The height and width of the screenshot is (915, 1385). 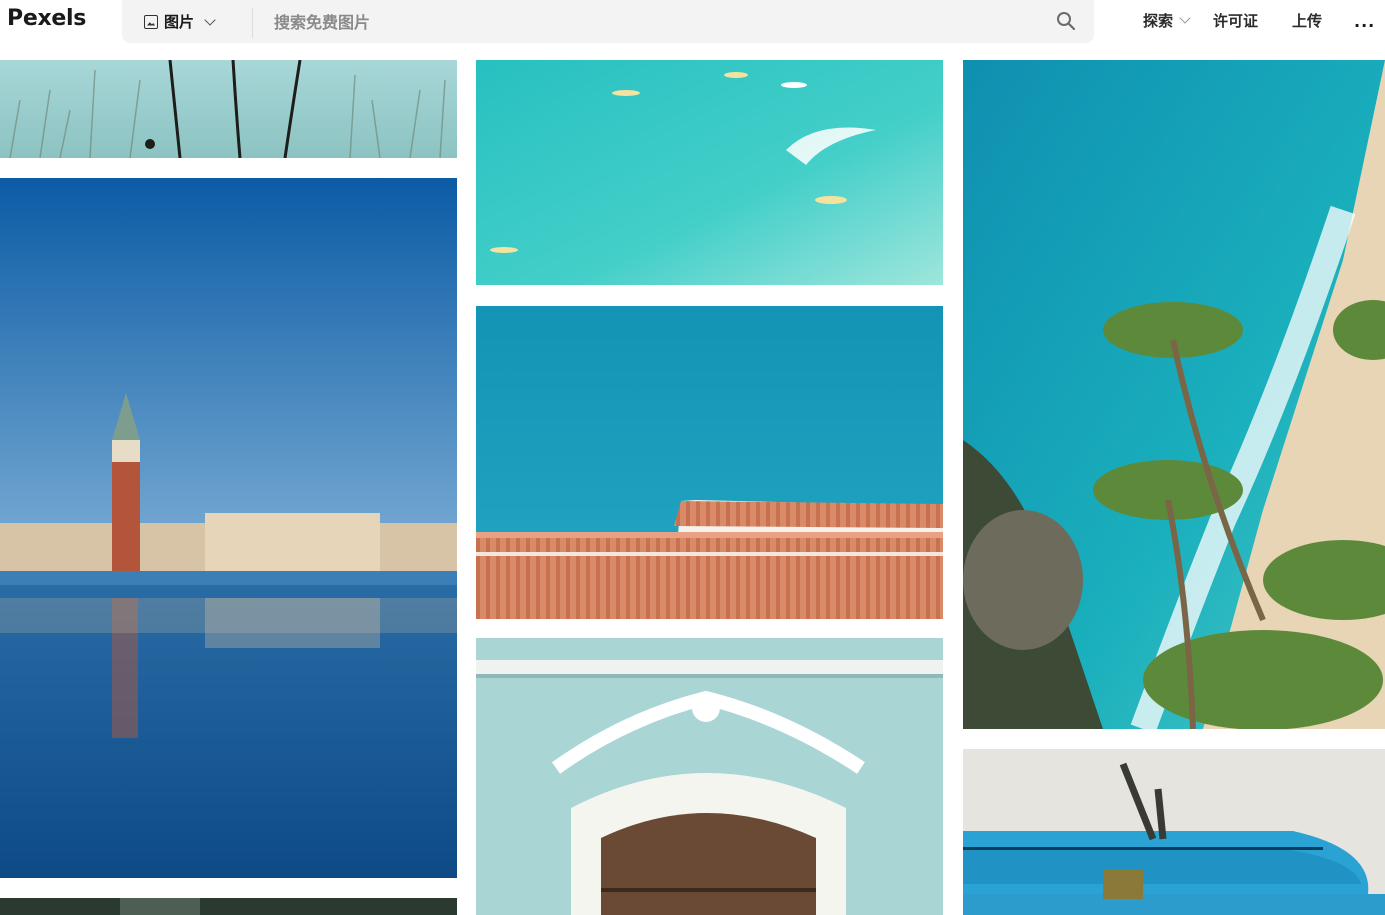 I want to click on photo-tile-window, so click(x=709, y=776).